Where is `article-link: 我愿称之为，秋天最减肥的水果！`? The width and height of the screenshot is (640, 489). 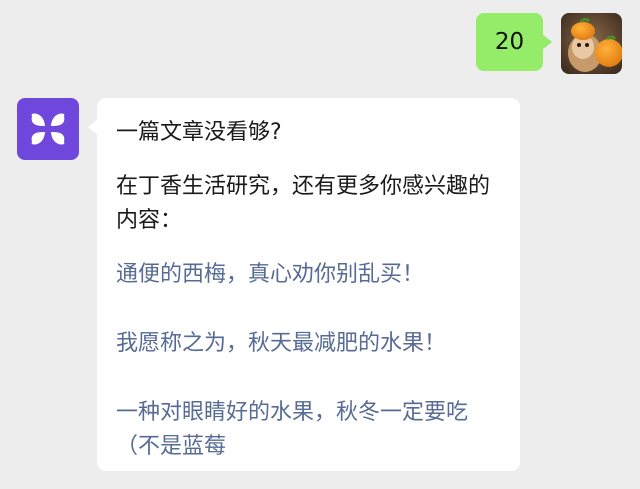 article-link: 我愿称之为，秋天最减肥的水果！ is located at coordinates (310, 344).